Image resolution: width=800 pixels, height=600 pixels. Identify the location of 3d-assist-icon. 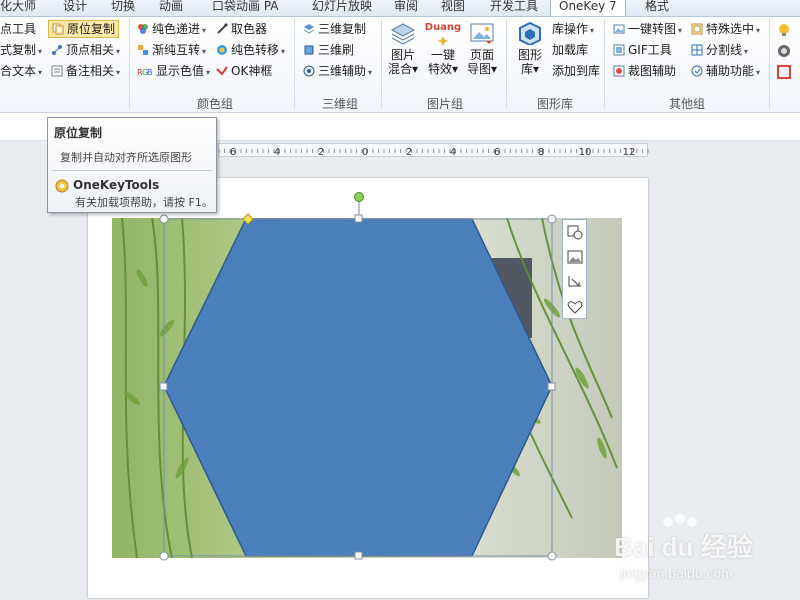
(309, 70).